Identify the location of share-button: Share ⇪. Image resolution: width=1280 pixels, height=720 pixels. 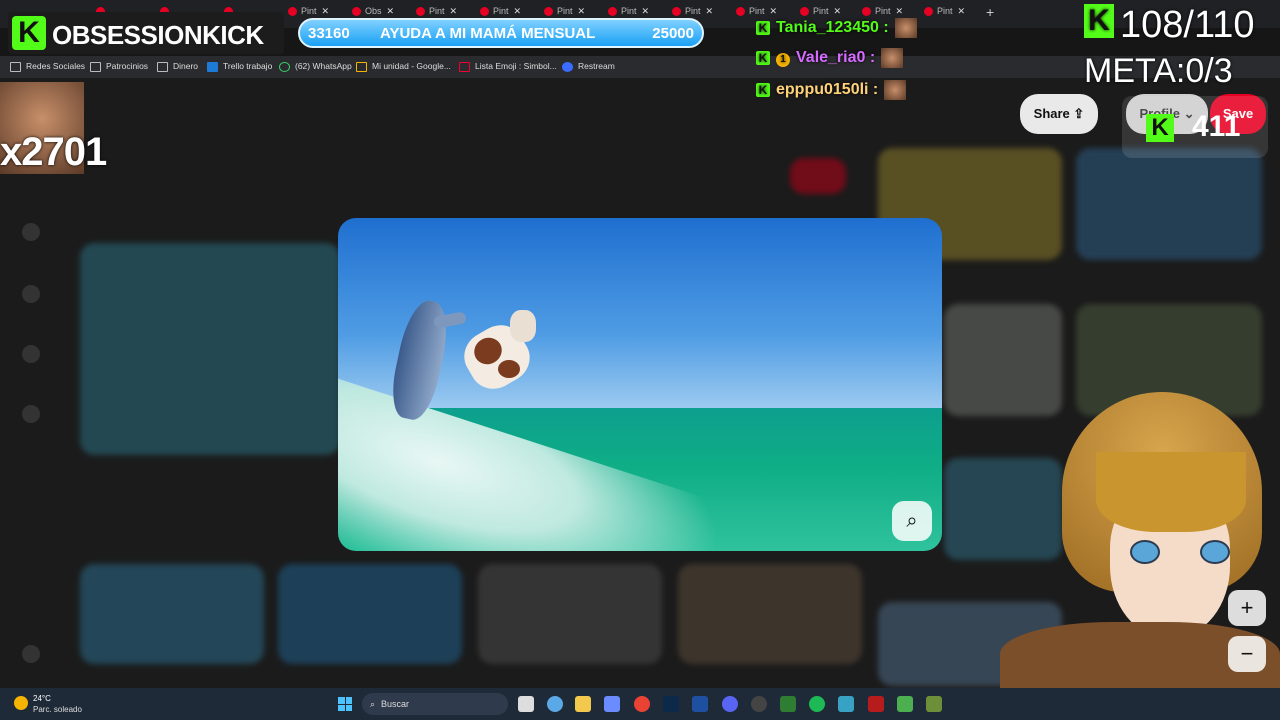
(1059, 114).